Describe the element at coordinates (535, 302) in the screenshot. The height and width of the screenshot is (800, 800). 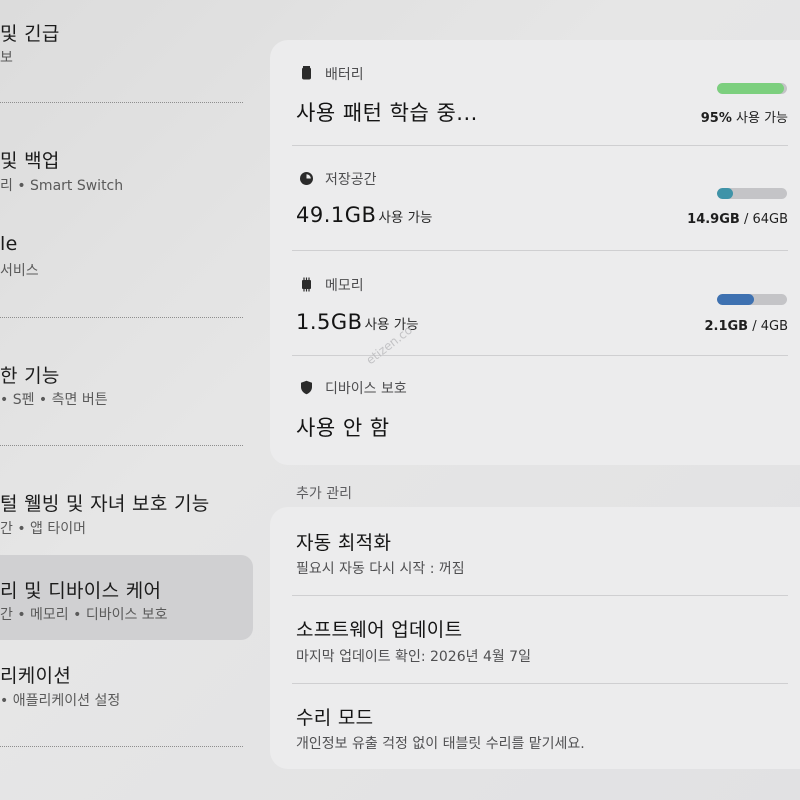
I see `memory-row: 메모리 1.5GB 사용 가능 2.1GB / 4GB` at that location.